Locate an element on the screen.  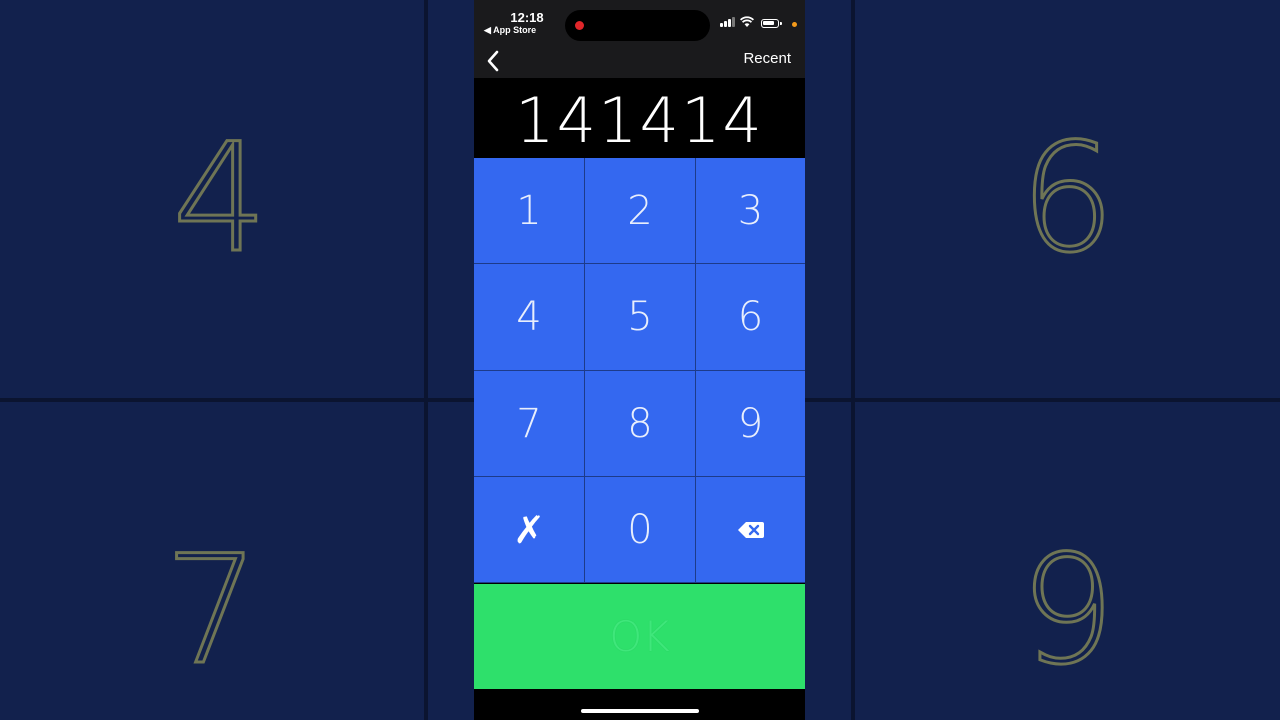
background-digit: 4 is located at coordinates (220, 199).